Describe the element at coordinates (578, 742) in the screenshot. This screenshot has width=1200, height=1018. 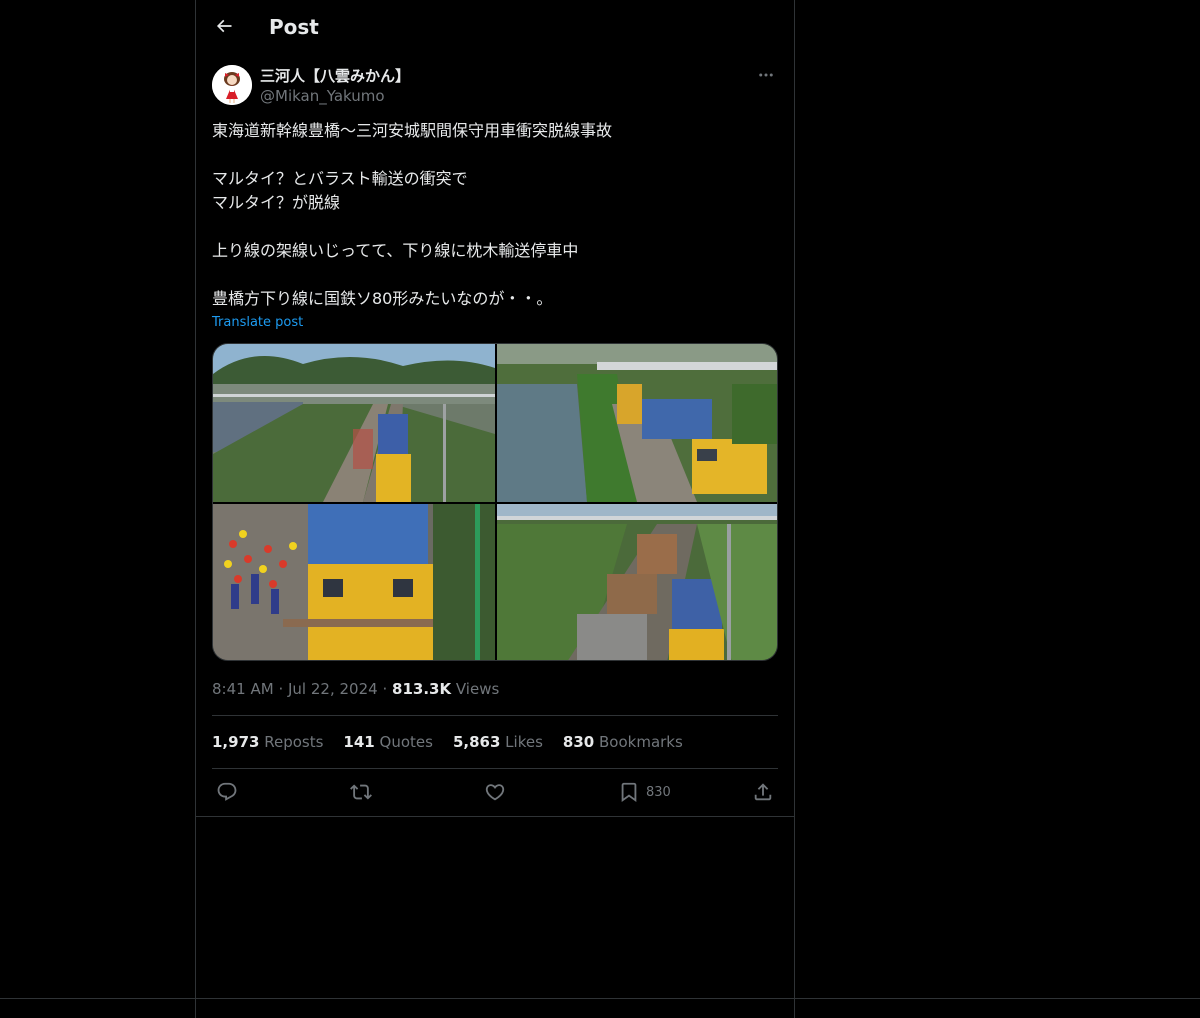
I see `bookmarks-count: 830` at that location.